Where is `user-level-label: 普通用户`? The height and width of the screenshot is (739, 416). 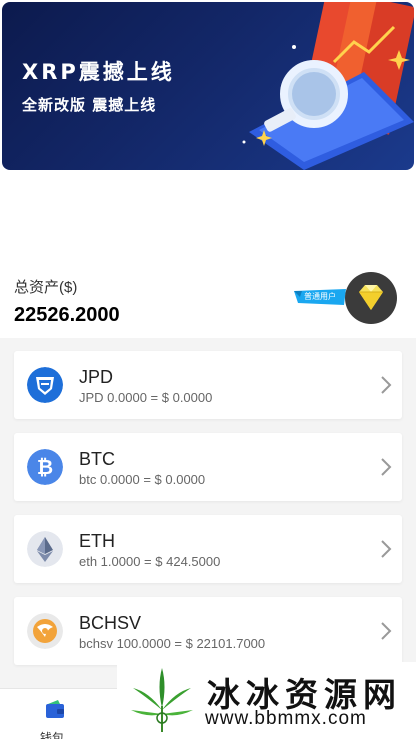
user-level-label: 普通用户 is located at coordinates (320, 296).